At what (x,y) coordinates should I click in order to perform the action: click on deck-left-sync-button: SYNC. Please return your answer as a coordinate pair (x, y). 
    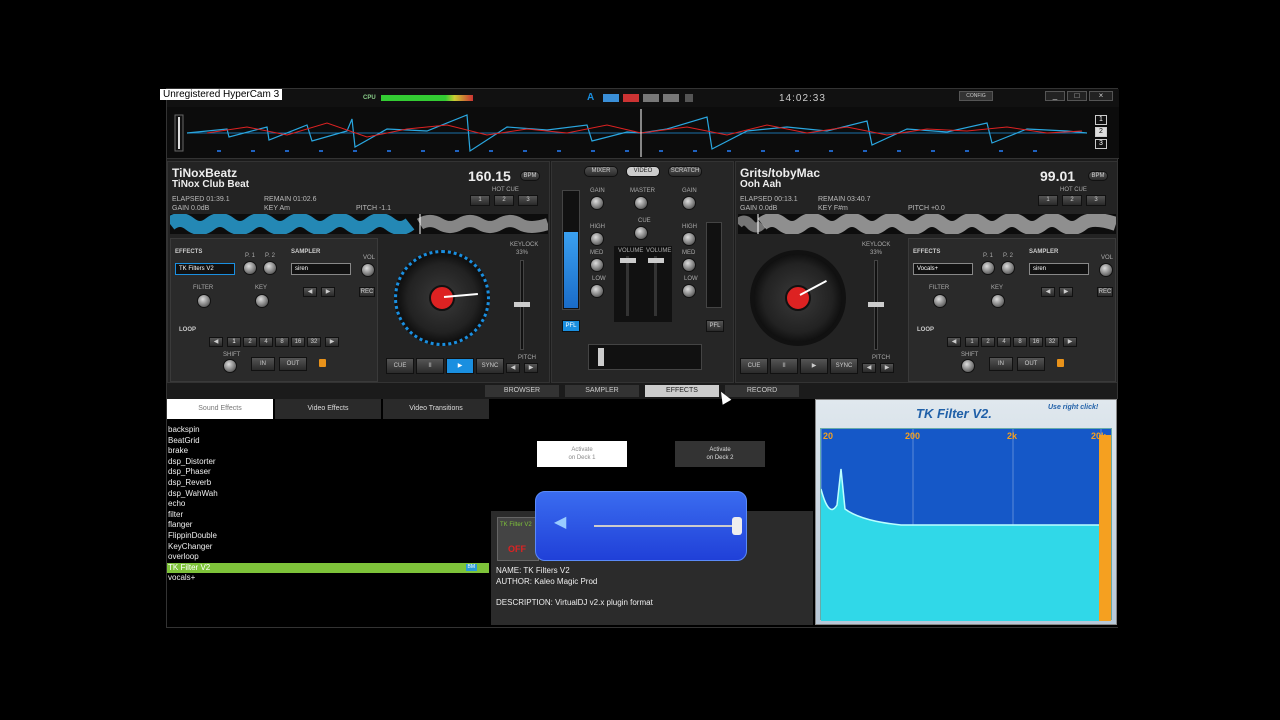
    Looking at the image, I should click on (490, 366).